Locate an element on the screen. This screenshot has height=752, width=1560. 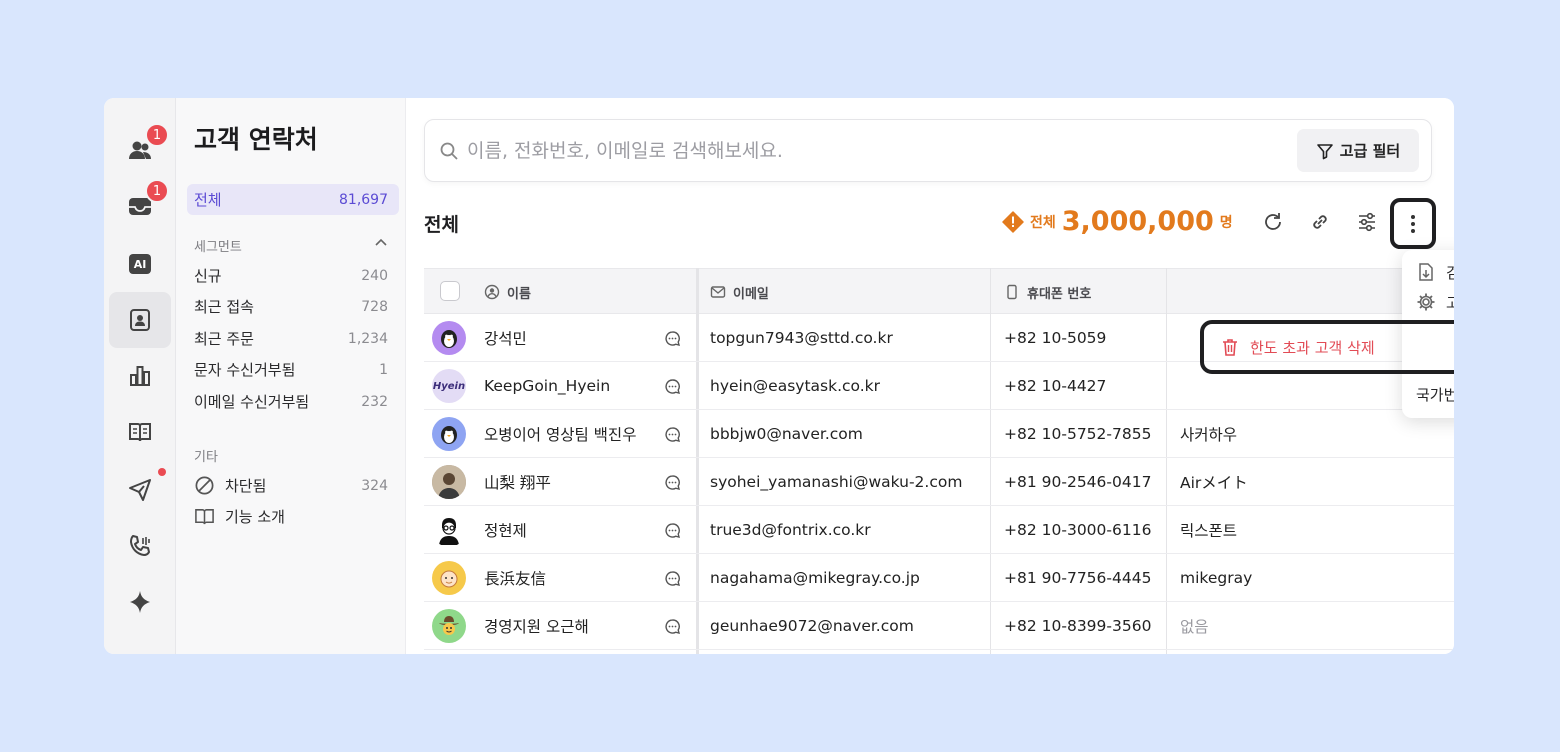
column-settings-button is located at coordinates (1367, 222).